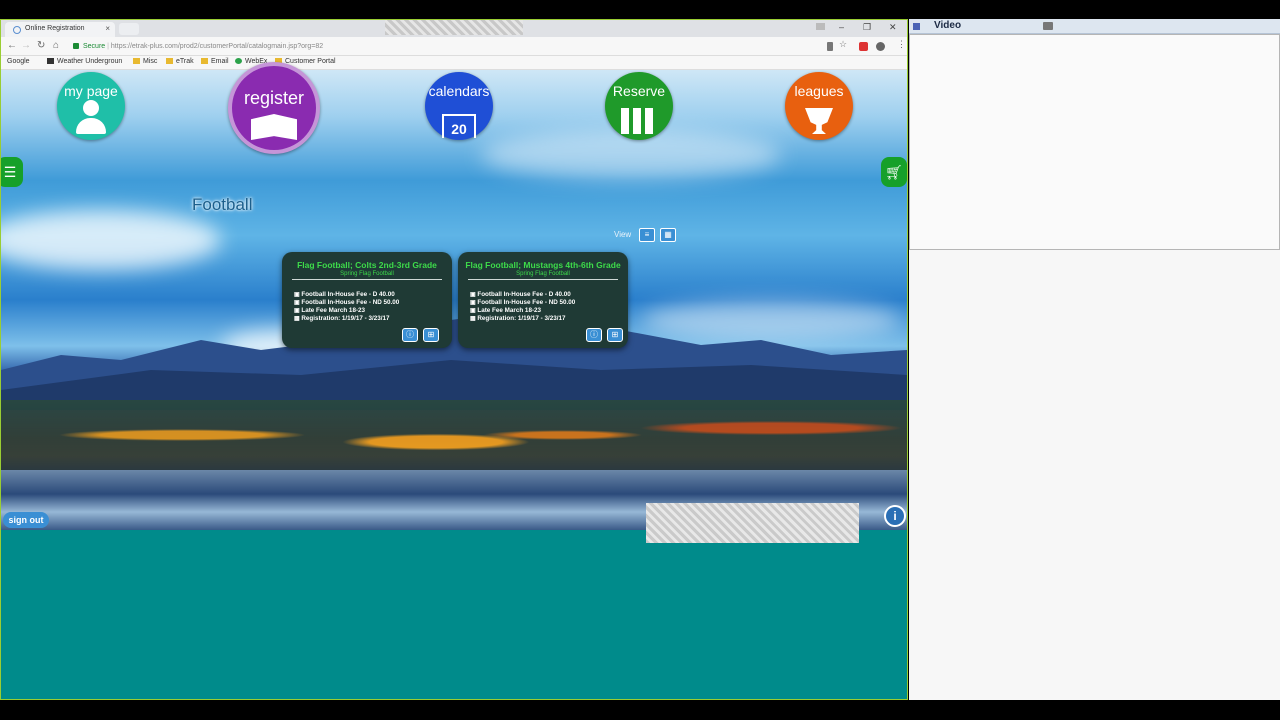 The height and width of the screenshot is (720, 1280). Describe the element at coordinates (274, 98) in the screenshot. I see `nav-register-label: register` at that location.